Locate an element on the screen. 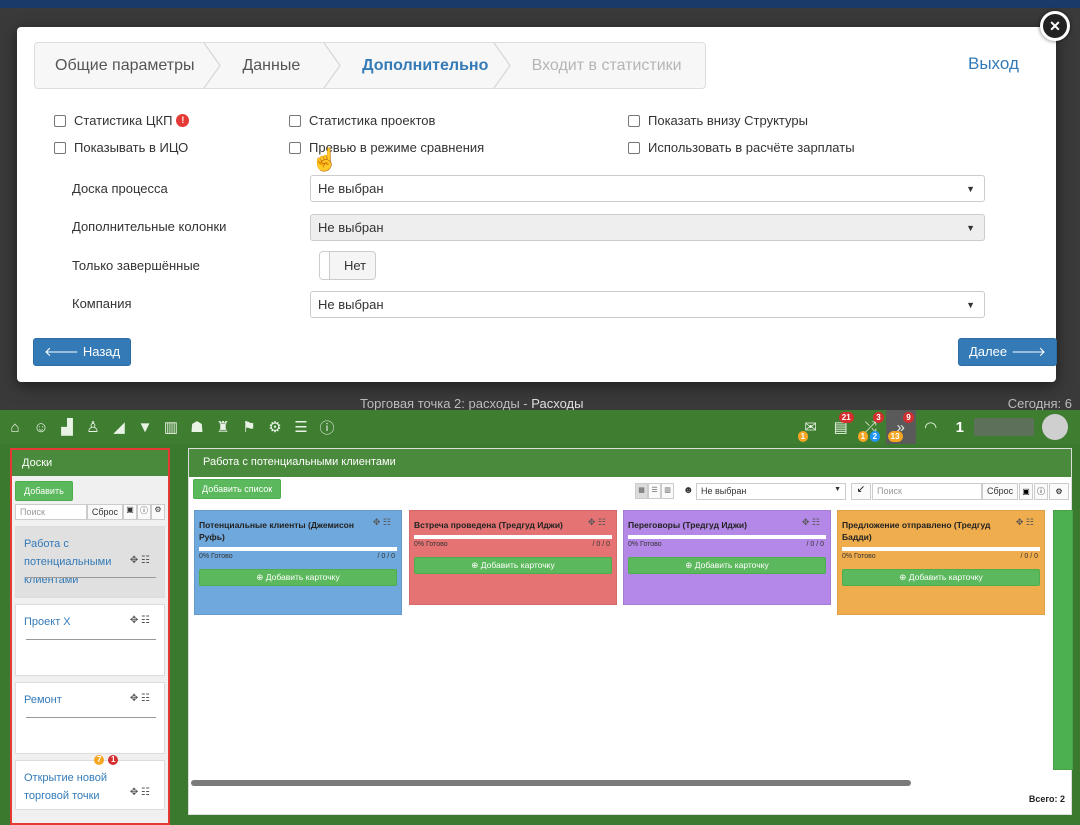 The height and width of the screenshot is (825, 1080). forward-icon: » 9 13 is located at coordinates (900, 427).